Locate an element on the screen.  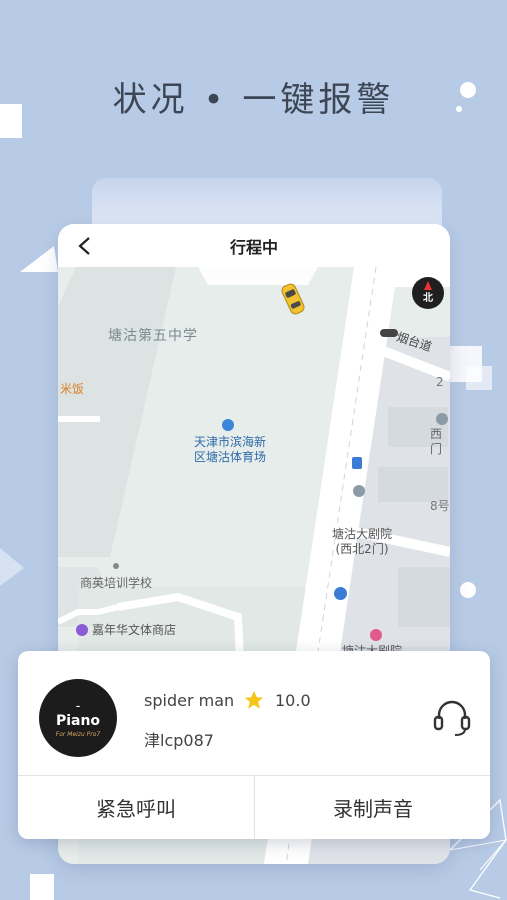
avatar: - Piano For Meizu Pro7 is located at coordinates (78, 718).